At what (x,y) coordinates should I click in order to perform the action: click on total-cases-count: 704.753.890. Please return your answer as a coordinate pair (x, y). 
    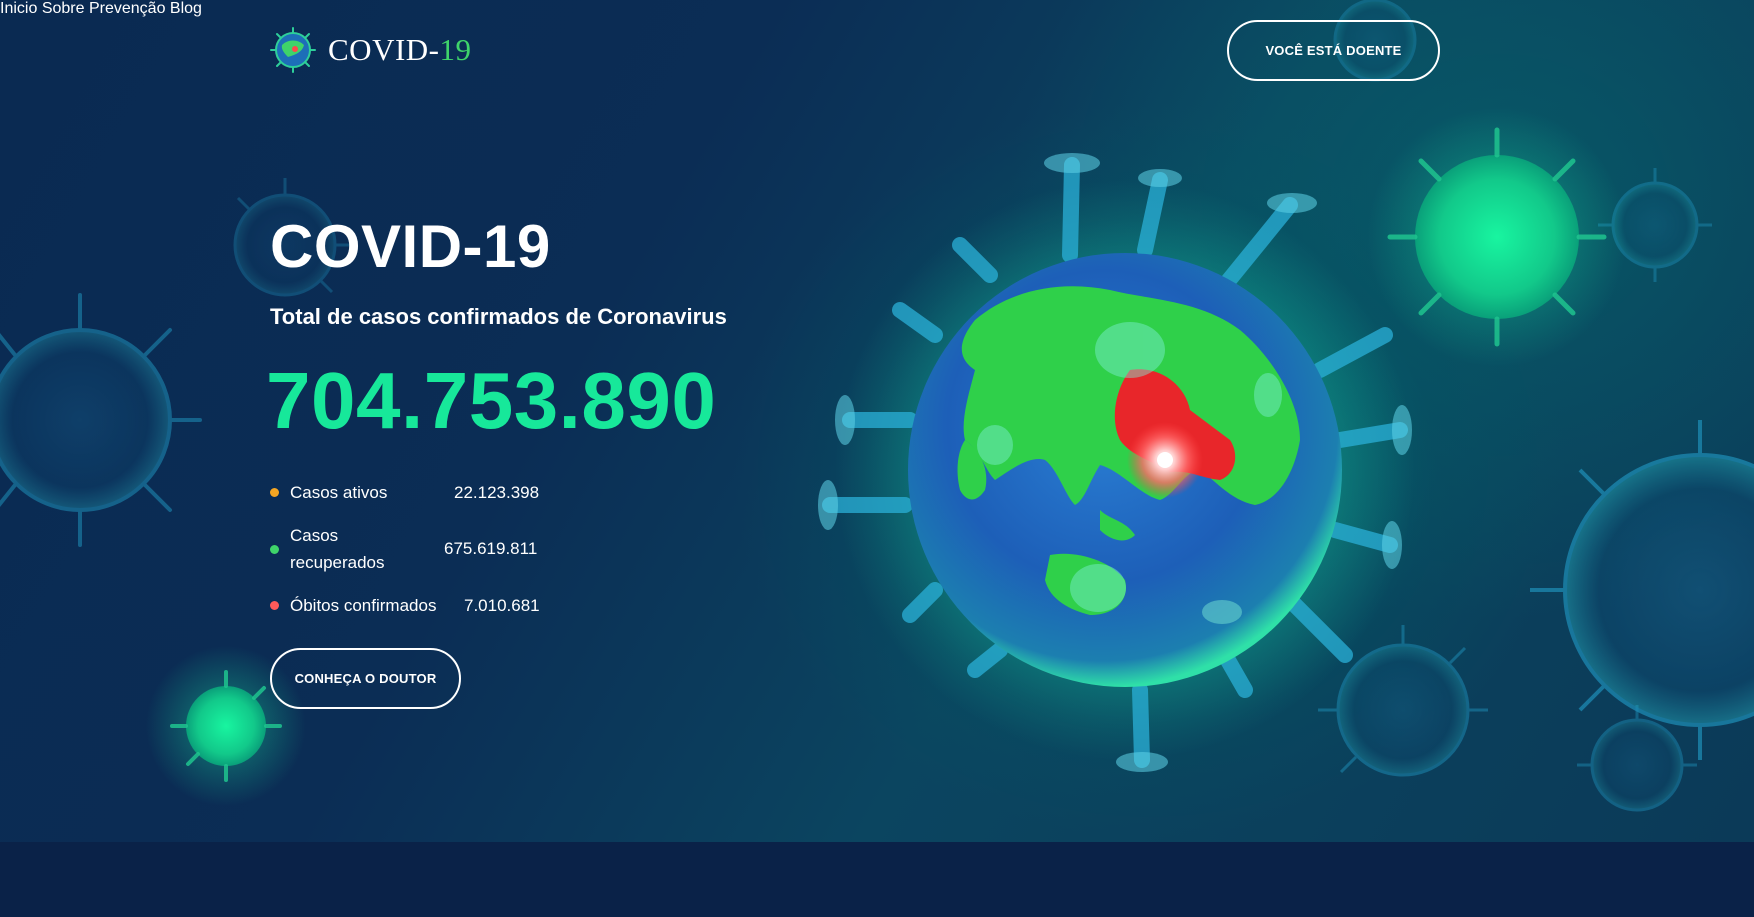
    Looking at the image, I should click on (491, 400).